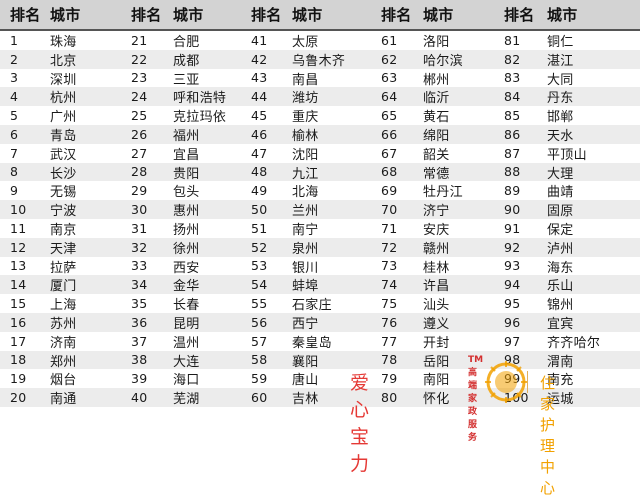  Describe the element at coordinates (14, 40) in the screenshot. I see `rank-cell: 1` at that location.